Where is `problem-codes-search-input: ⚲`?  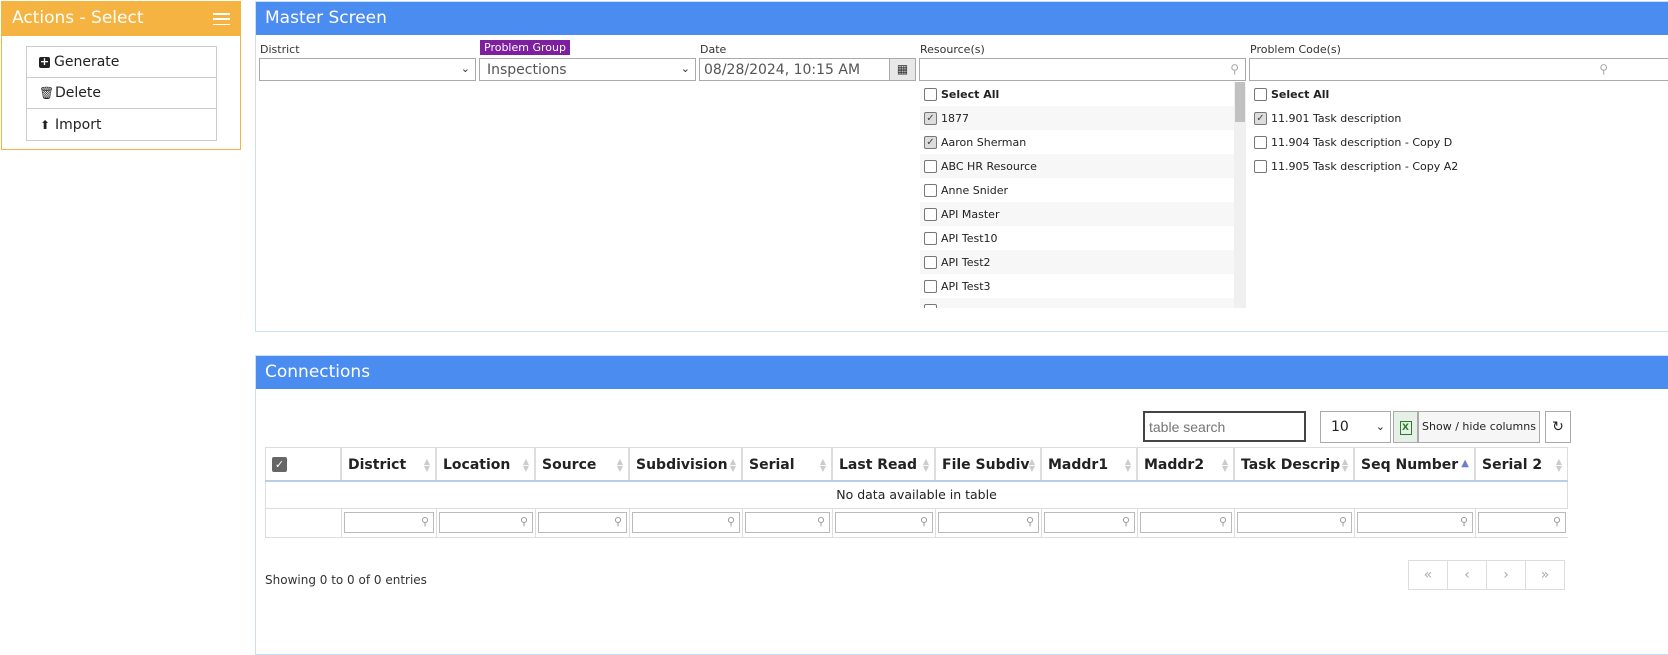 problem-codes-search-input: ⚲ is located at coordinates (1458, 69).